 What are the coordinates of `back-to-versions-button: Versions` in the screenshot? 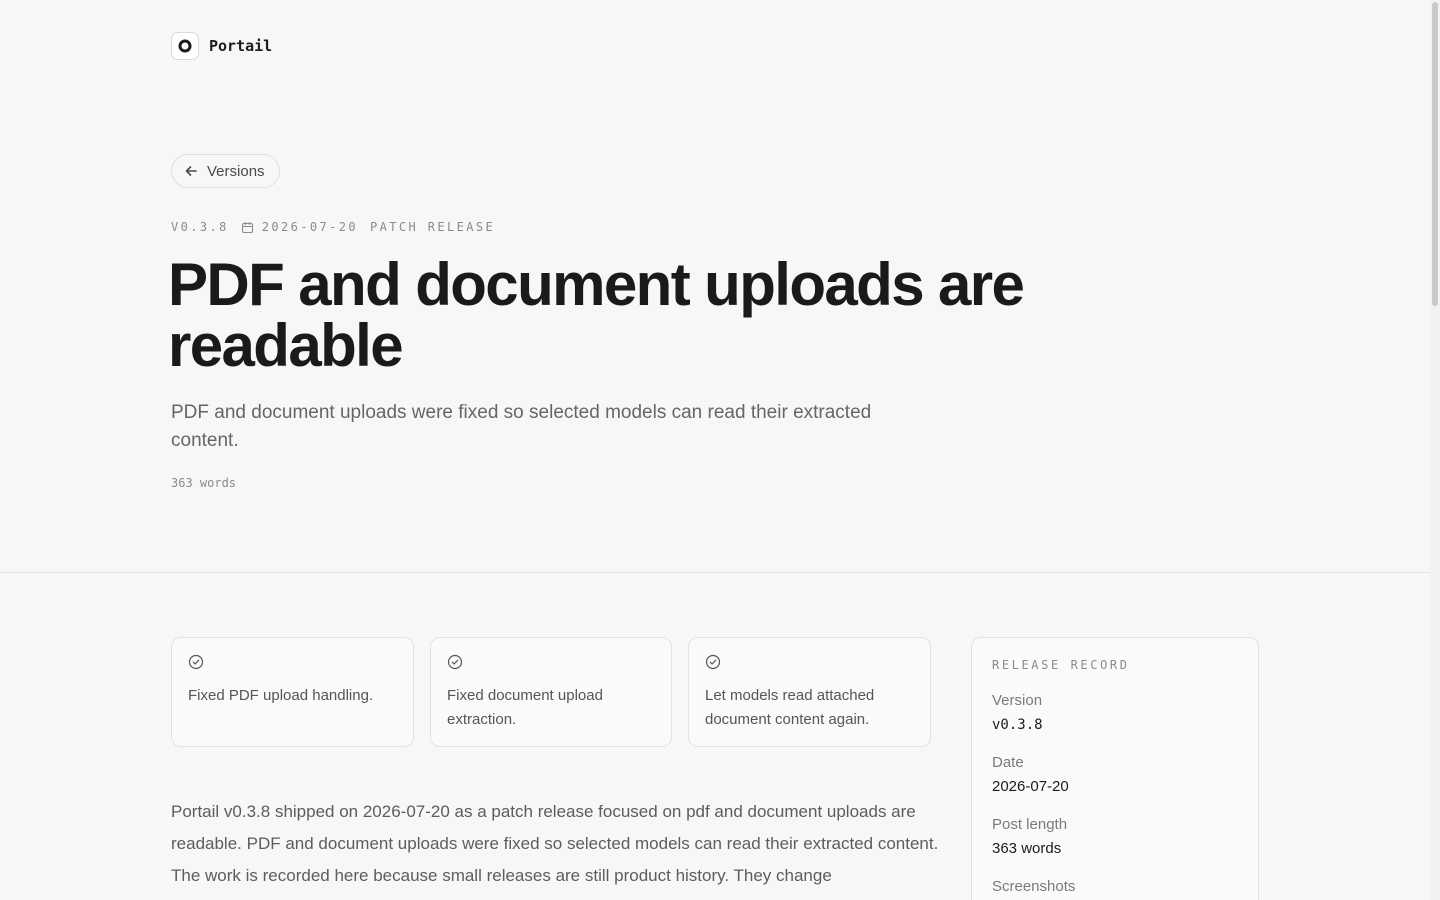 It's located at (225, 171).